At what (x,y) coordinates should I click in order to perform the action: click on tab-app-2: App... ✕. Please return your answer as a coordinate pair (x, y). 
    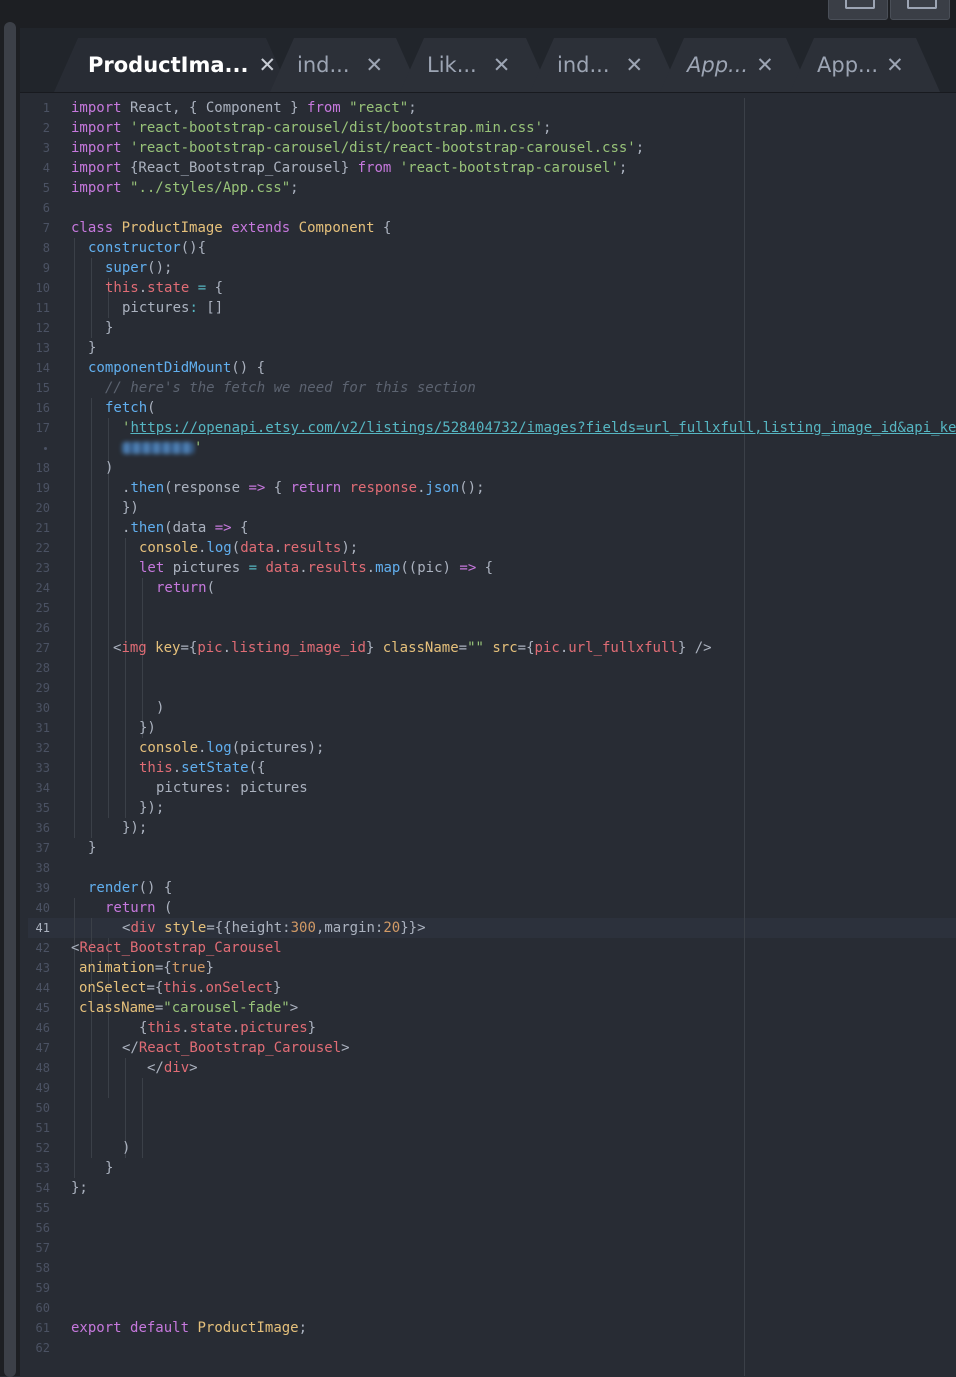
    Looking at the image, I should click on (865, 65).